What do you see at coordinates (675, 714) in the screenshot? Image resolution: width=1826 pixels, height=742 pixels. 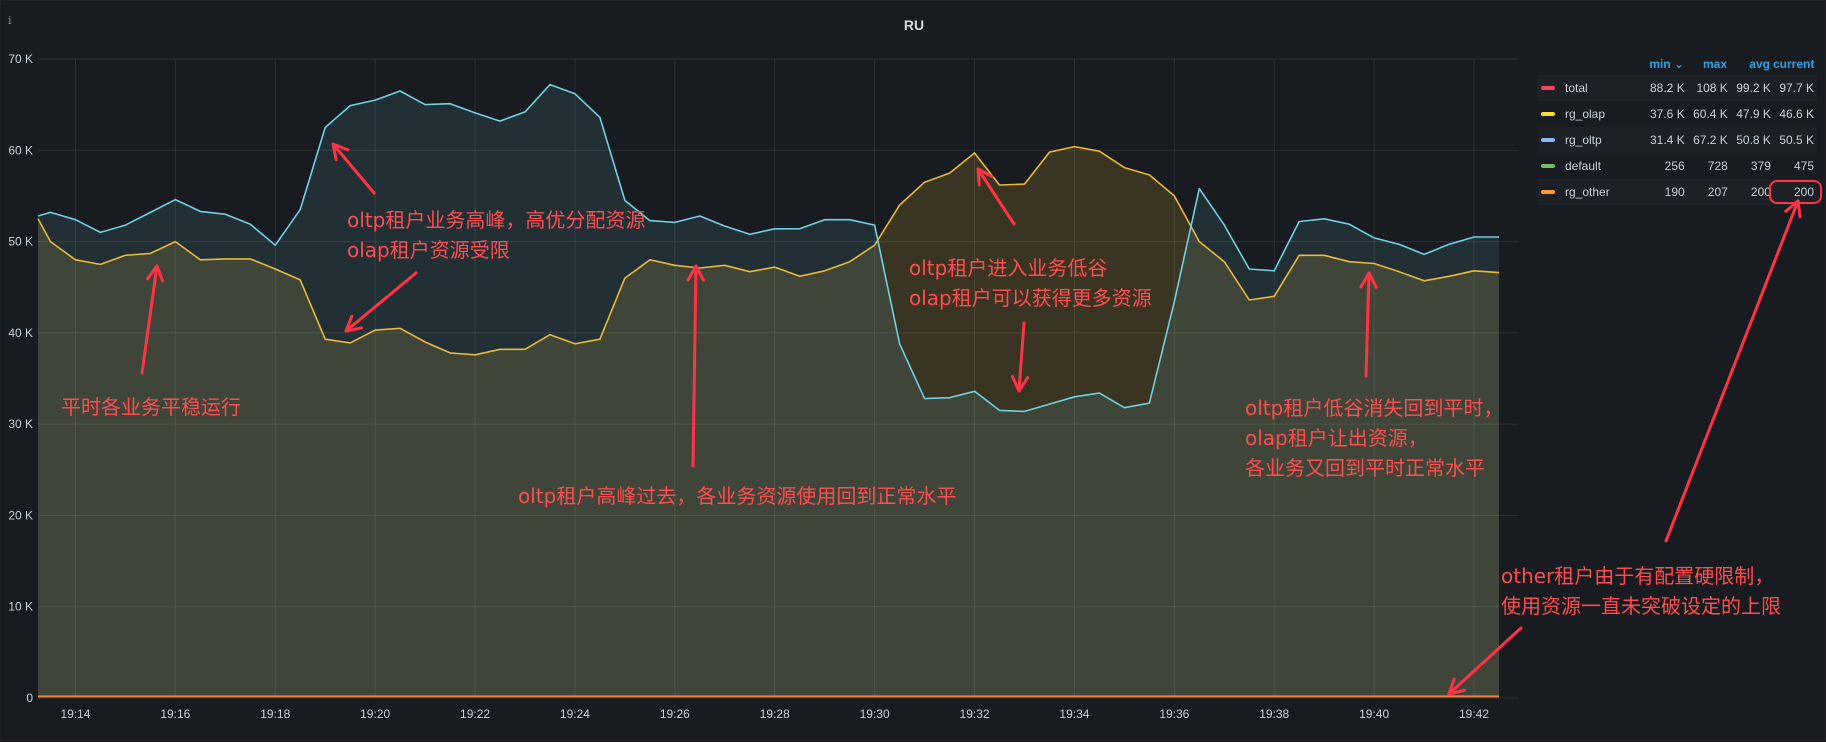 I see `x-tick-label: 19:26` at bounding box center [675, 714].